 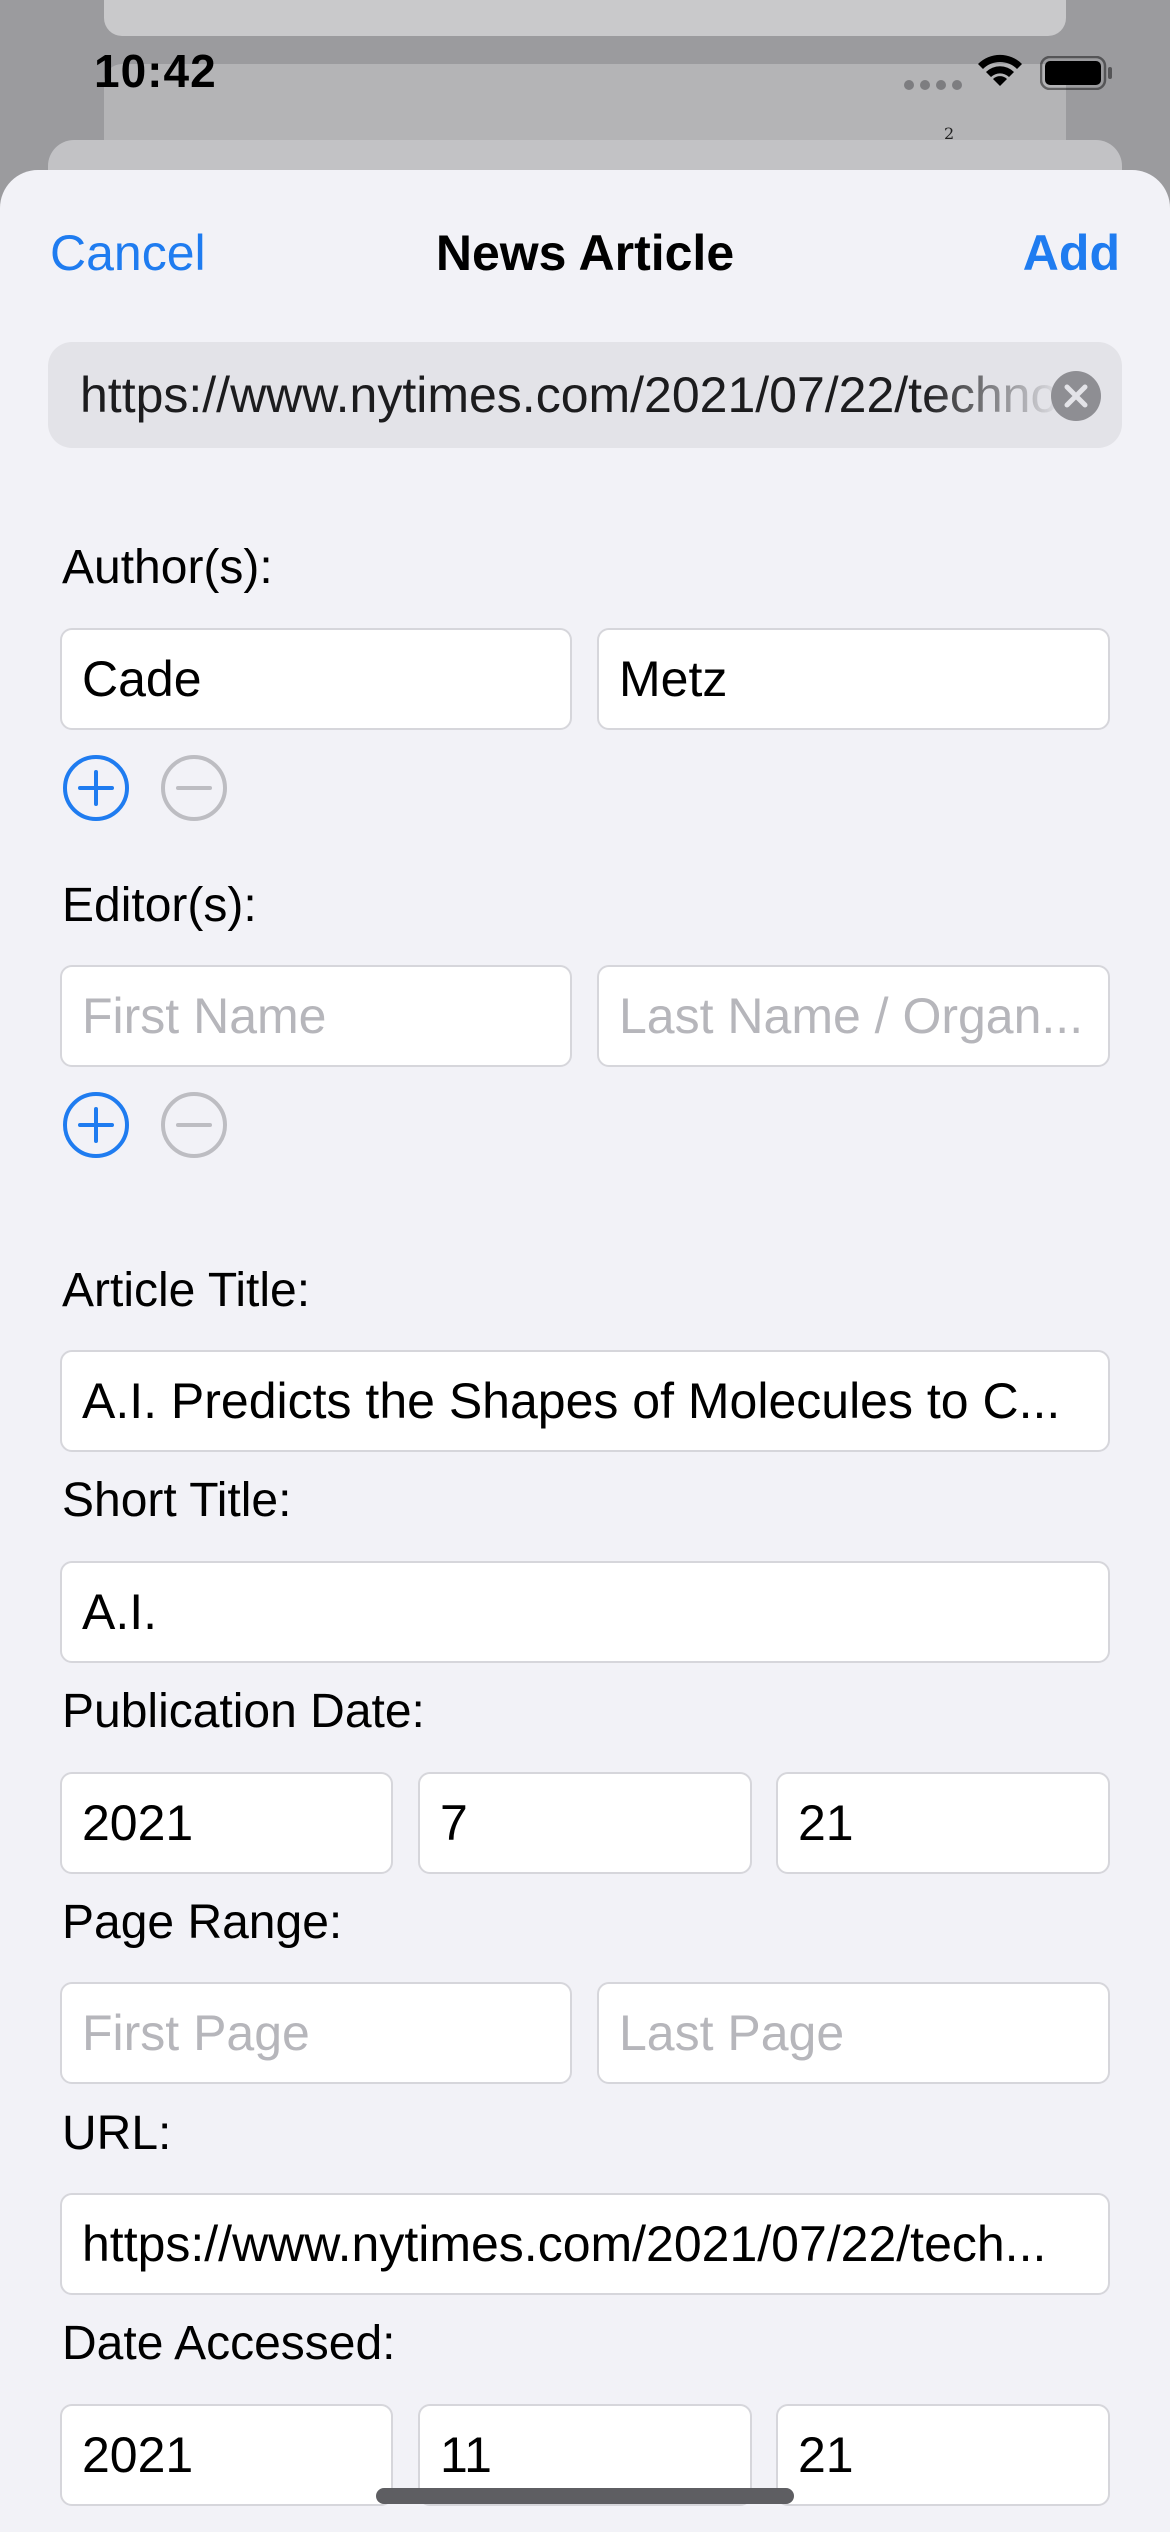 What do you see at coordinates (229, 2343) in the screenshot?
I see `date-accessed-label: Date Accessed:` at bounding box center [229, 2343].